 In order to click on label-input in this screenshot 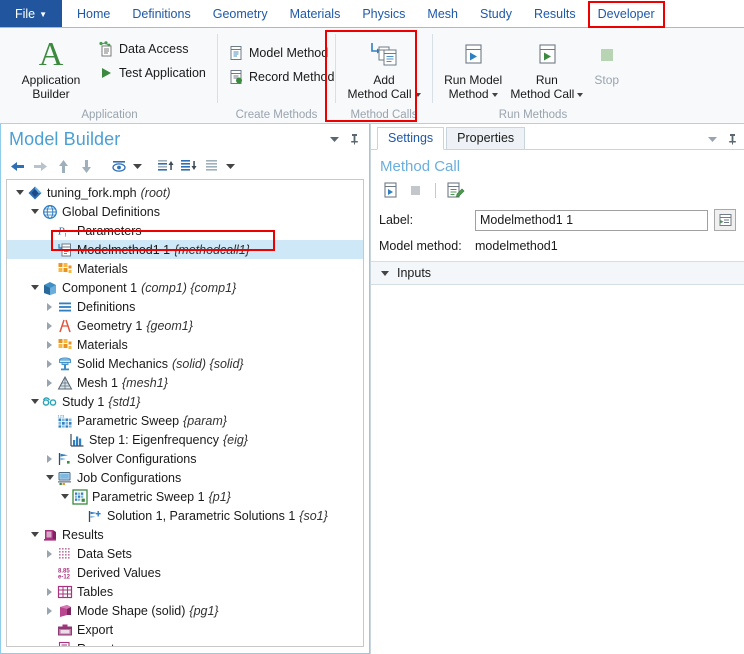, I will do `click(591, 220)`.